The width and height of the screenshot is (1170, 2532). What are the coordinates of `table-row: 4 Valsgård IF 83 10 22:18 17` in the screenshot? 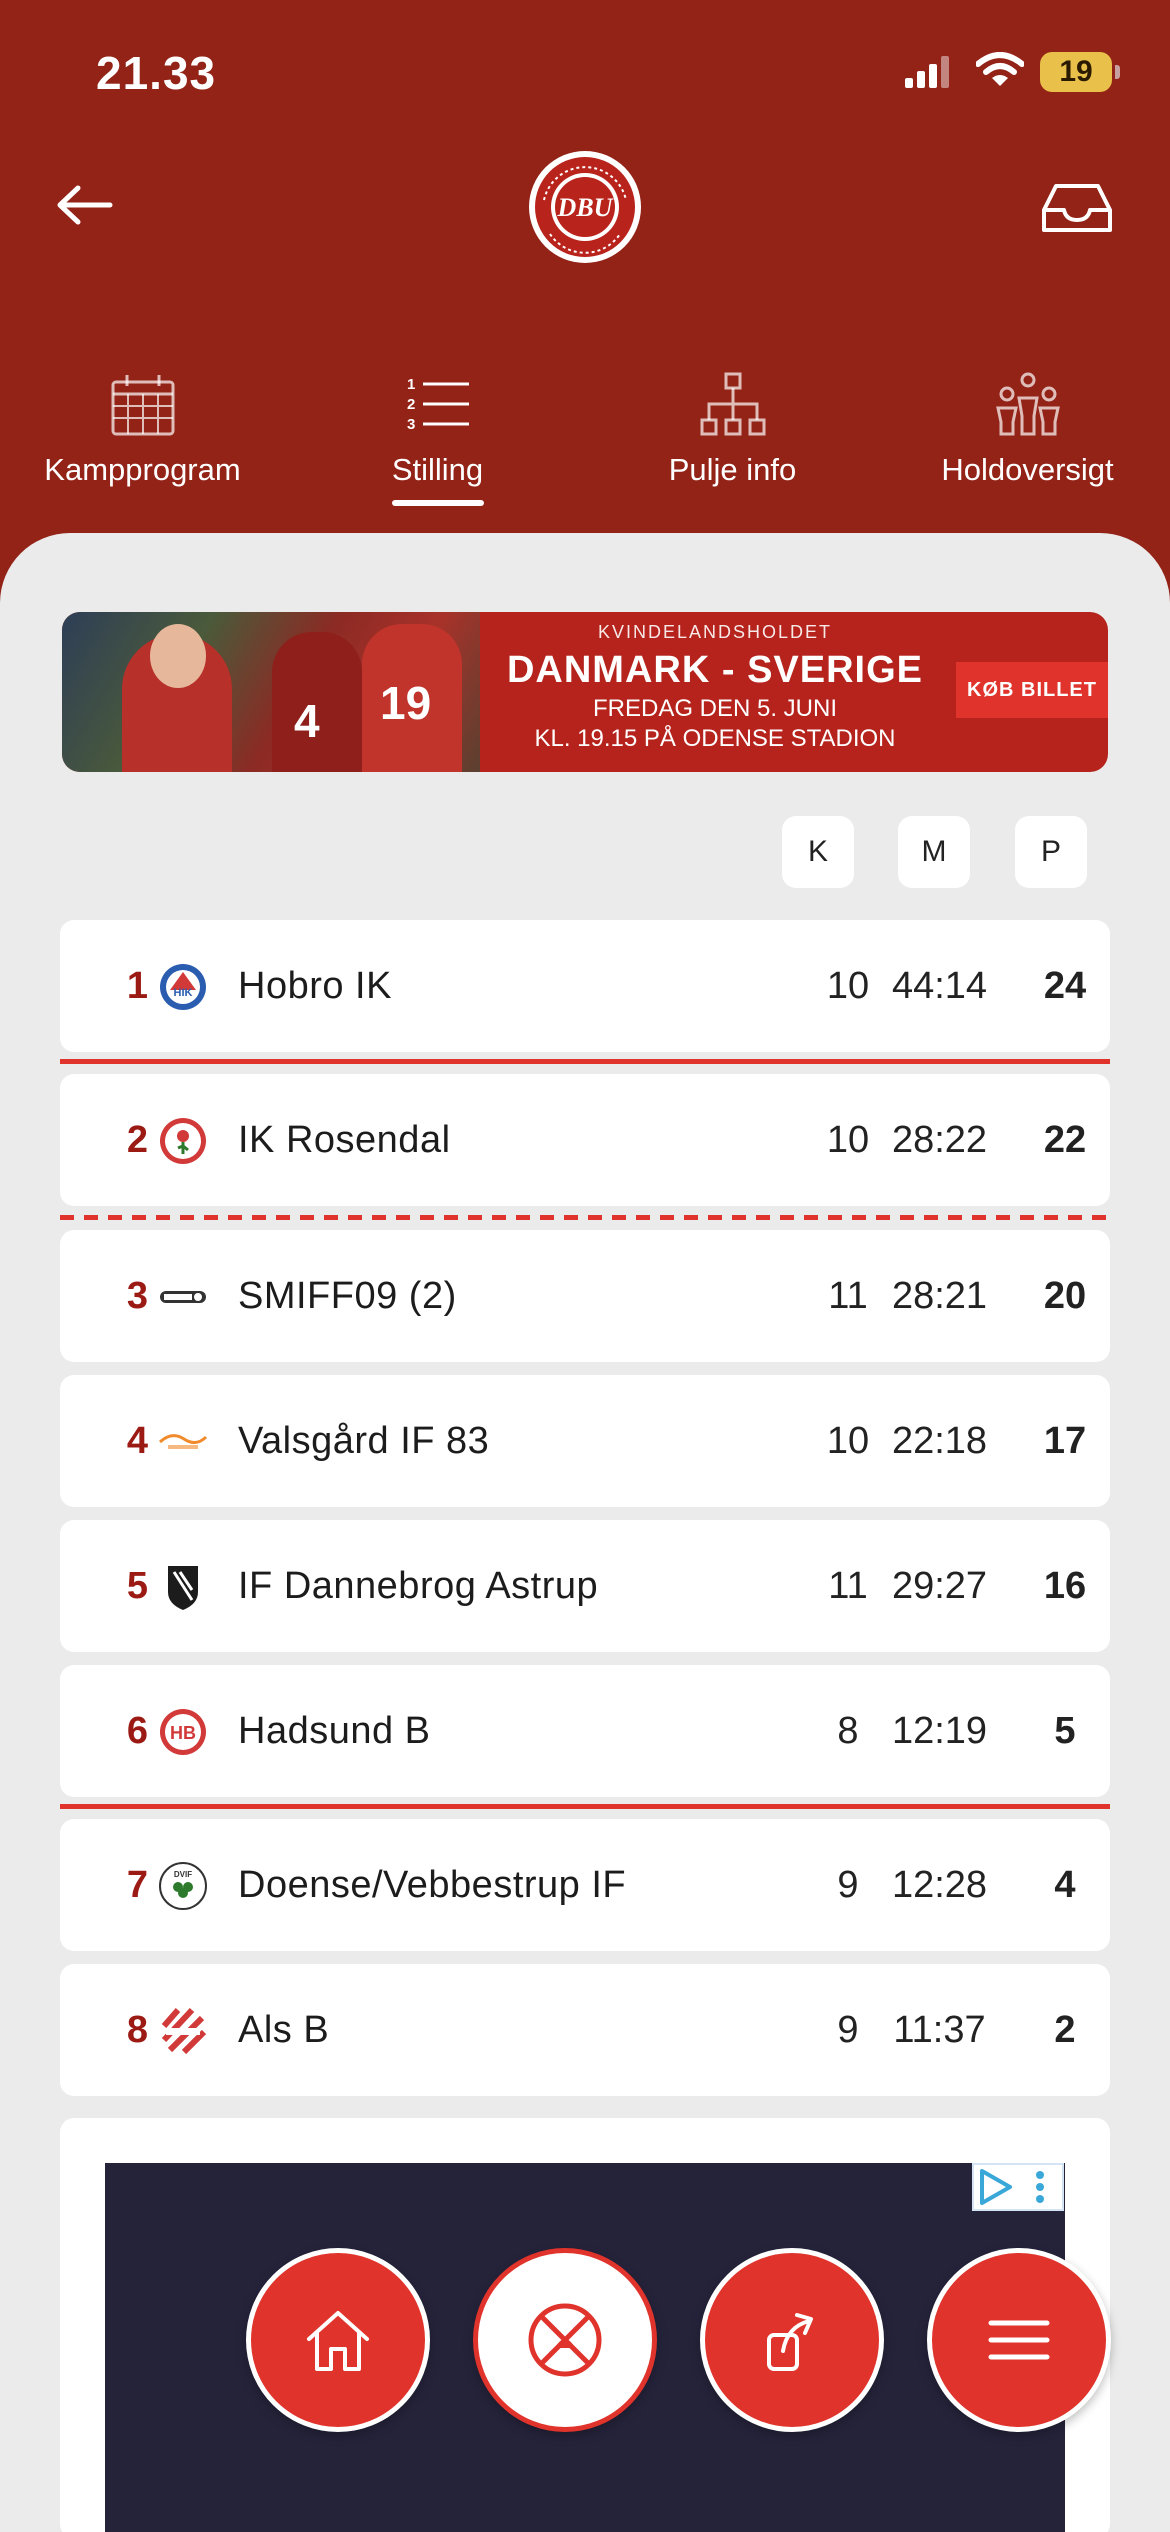 It's located at (585, 1441).